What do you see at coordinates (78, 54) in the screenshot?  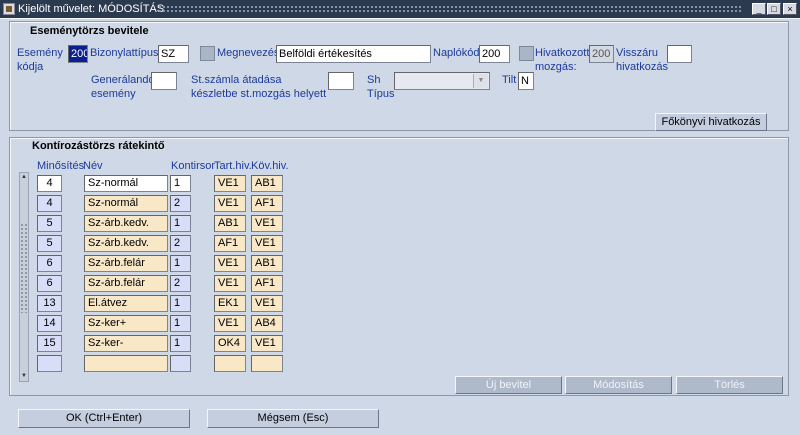 I see `esemeny-kodja-field: 200` at bounding box center [78, 54].